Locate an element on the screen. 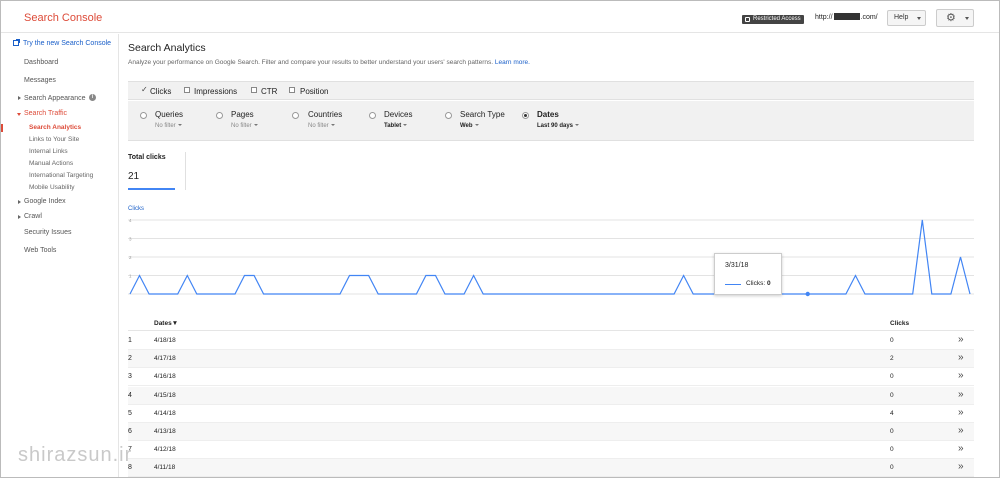 Image resolution: width=1000 pixels, height=478 pixels. table-row: 7 4/12/18 0» is located at coordinates (551, 450).